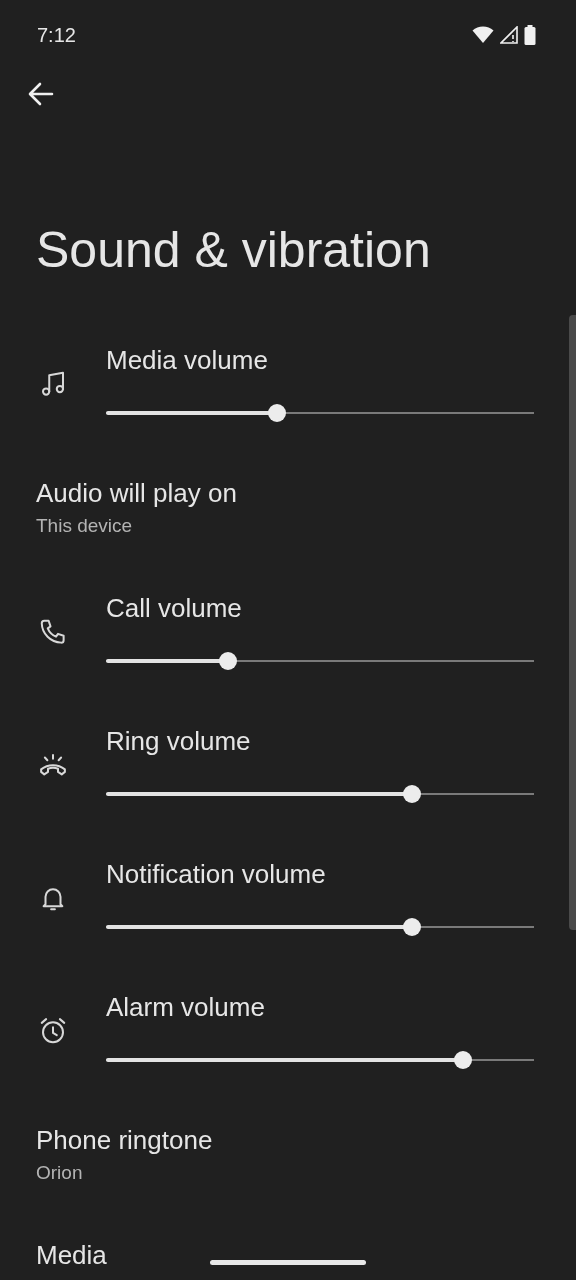 This screenshot has height=1280, width=576. Describe the element at coordinates (216, 874) in the screenshot. I see `volume-label: Notification volume` at that location.